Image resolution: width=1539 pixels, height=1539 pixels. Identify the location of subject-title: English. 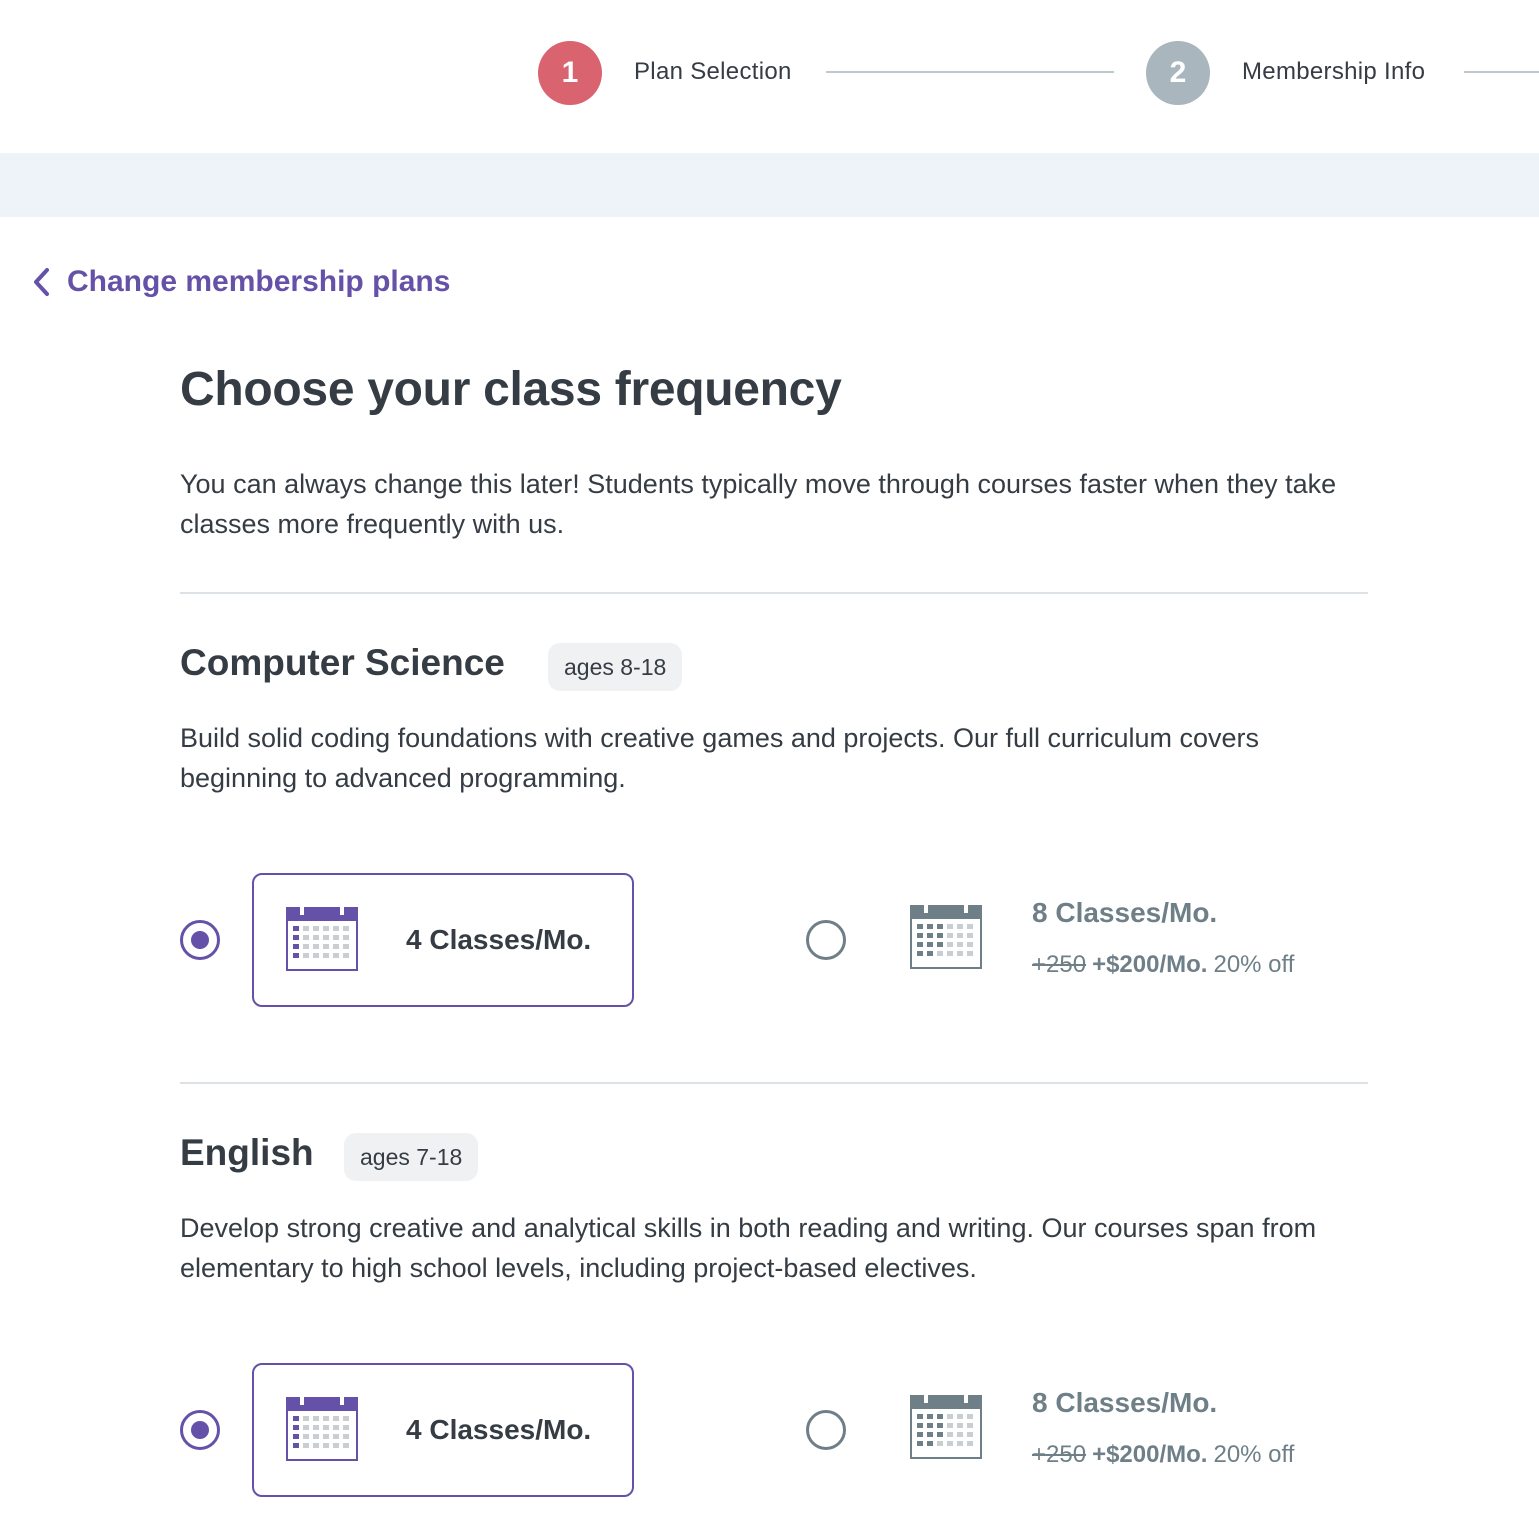
(247, 1152).